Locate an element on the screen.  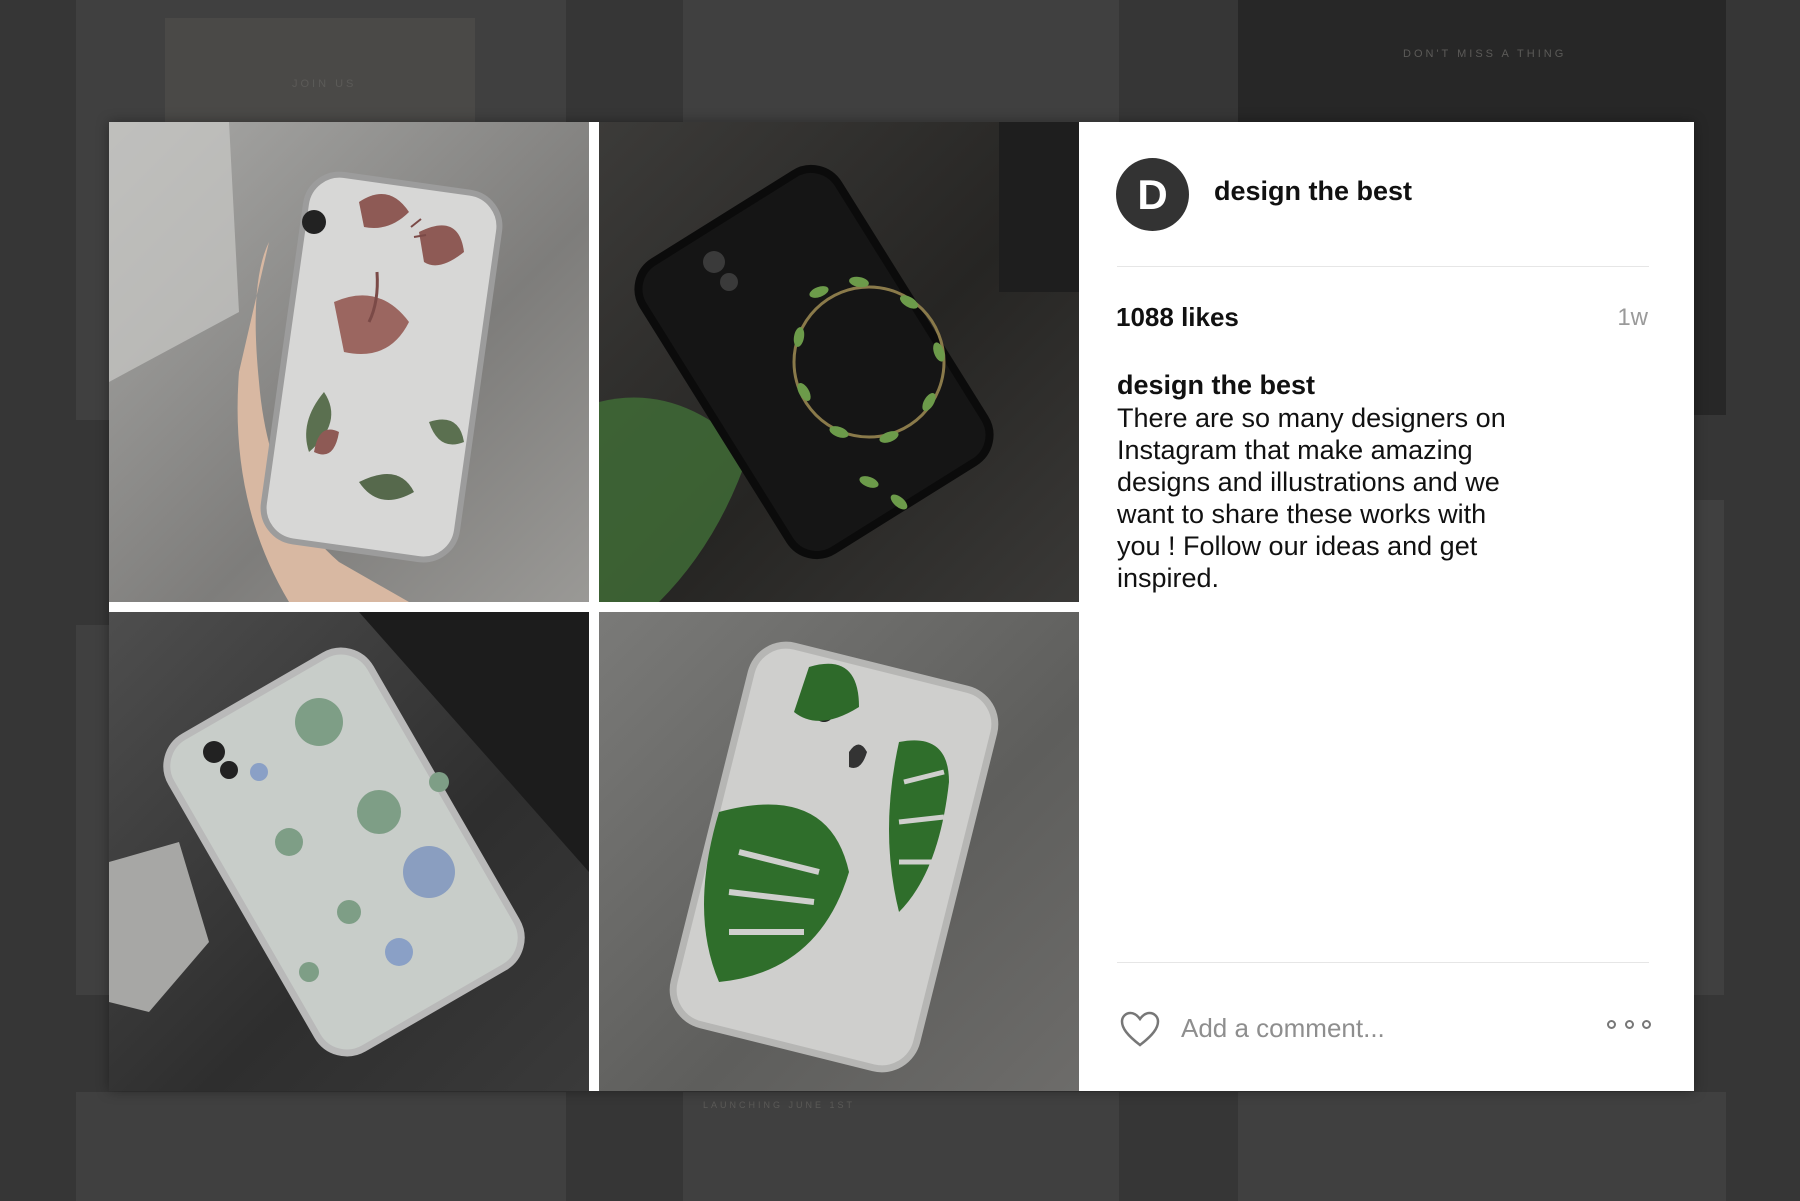
post-photo-monstera-case is located at coordinates (839, 851).